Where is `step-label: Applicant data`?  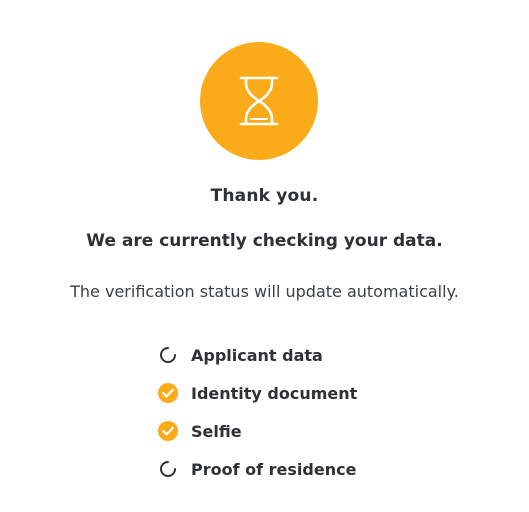 step-label: Applicant data is located at coordinates (257, 355).